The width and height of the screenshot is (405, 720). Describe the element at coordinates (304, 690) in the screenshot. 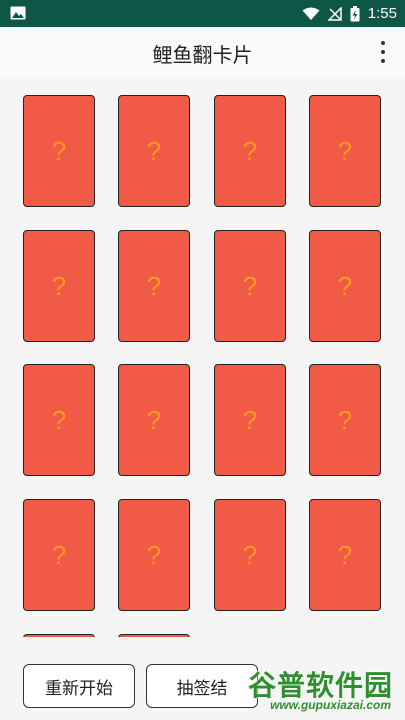

I see `watermark-logo: 谷普软件园 www.gupuxiazai.com` at that location.